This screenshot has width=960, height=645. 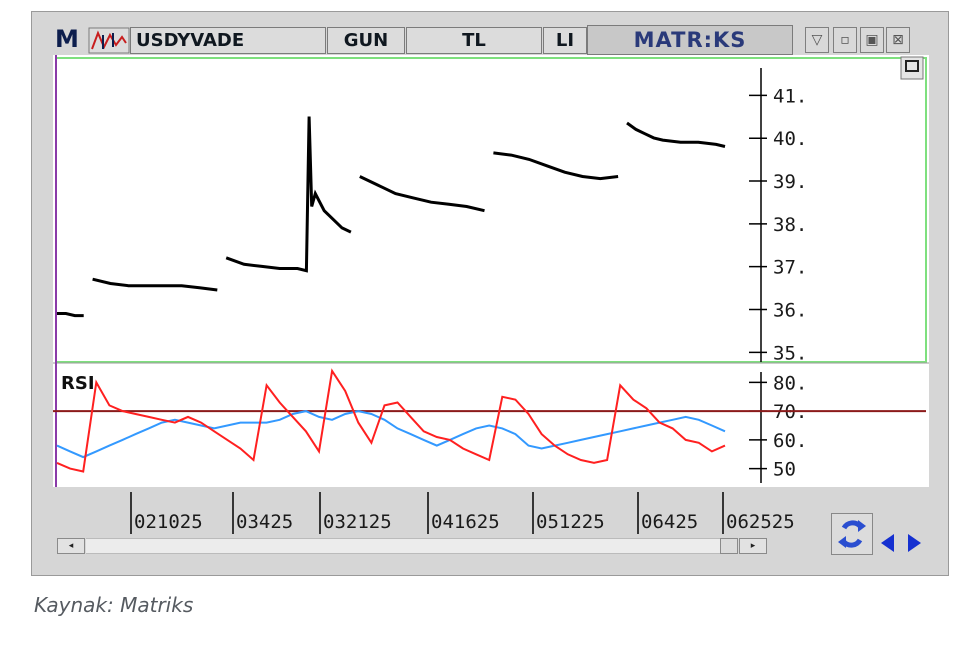 I want to click on brand-label: MATR:KS, so click(x=690, y=40).